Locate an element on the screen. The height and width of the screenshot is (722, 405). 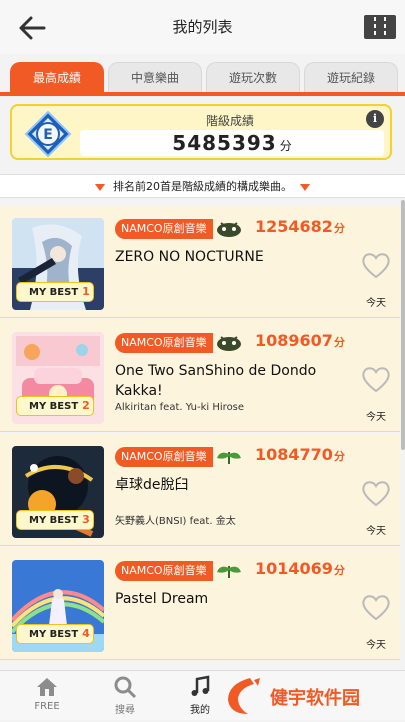
page-title: 我的列表 is located at coordinates (202, 27).